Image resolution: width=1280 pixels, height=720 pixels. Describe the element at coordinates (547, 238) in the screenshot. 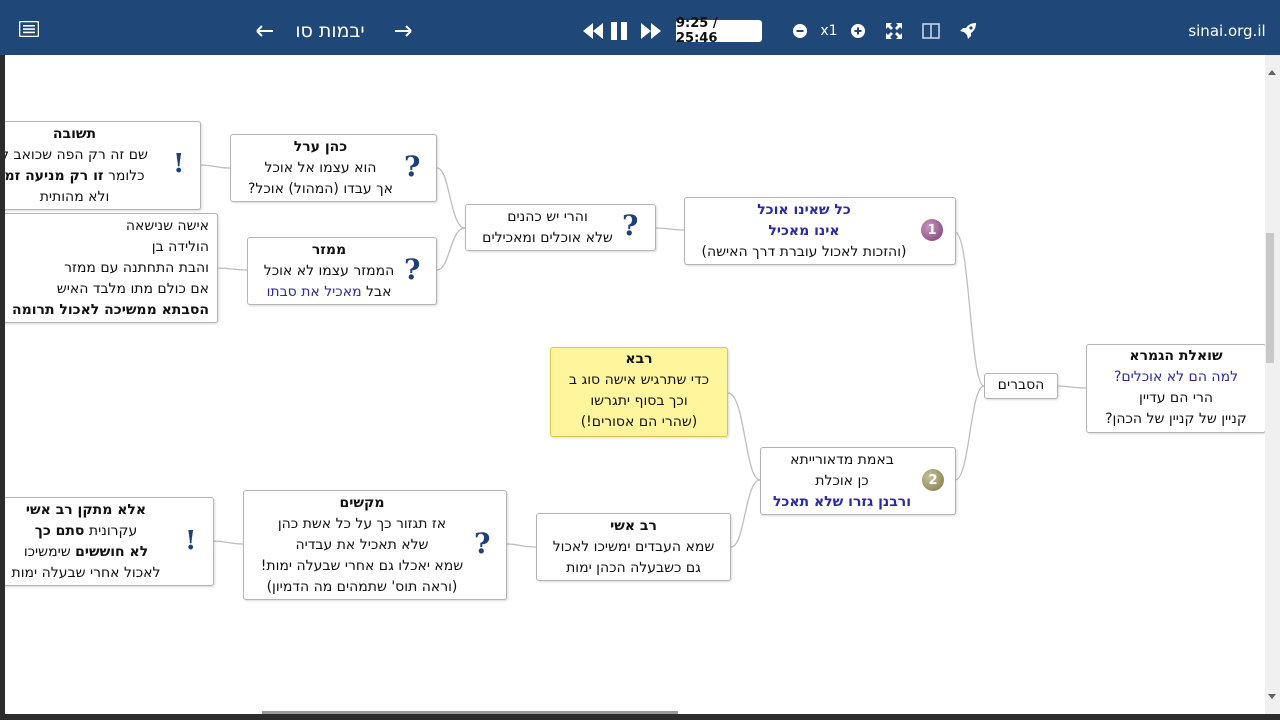

I see `node-line: שלא אוכלים ומאכילים` at that location.